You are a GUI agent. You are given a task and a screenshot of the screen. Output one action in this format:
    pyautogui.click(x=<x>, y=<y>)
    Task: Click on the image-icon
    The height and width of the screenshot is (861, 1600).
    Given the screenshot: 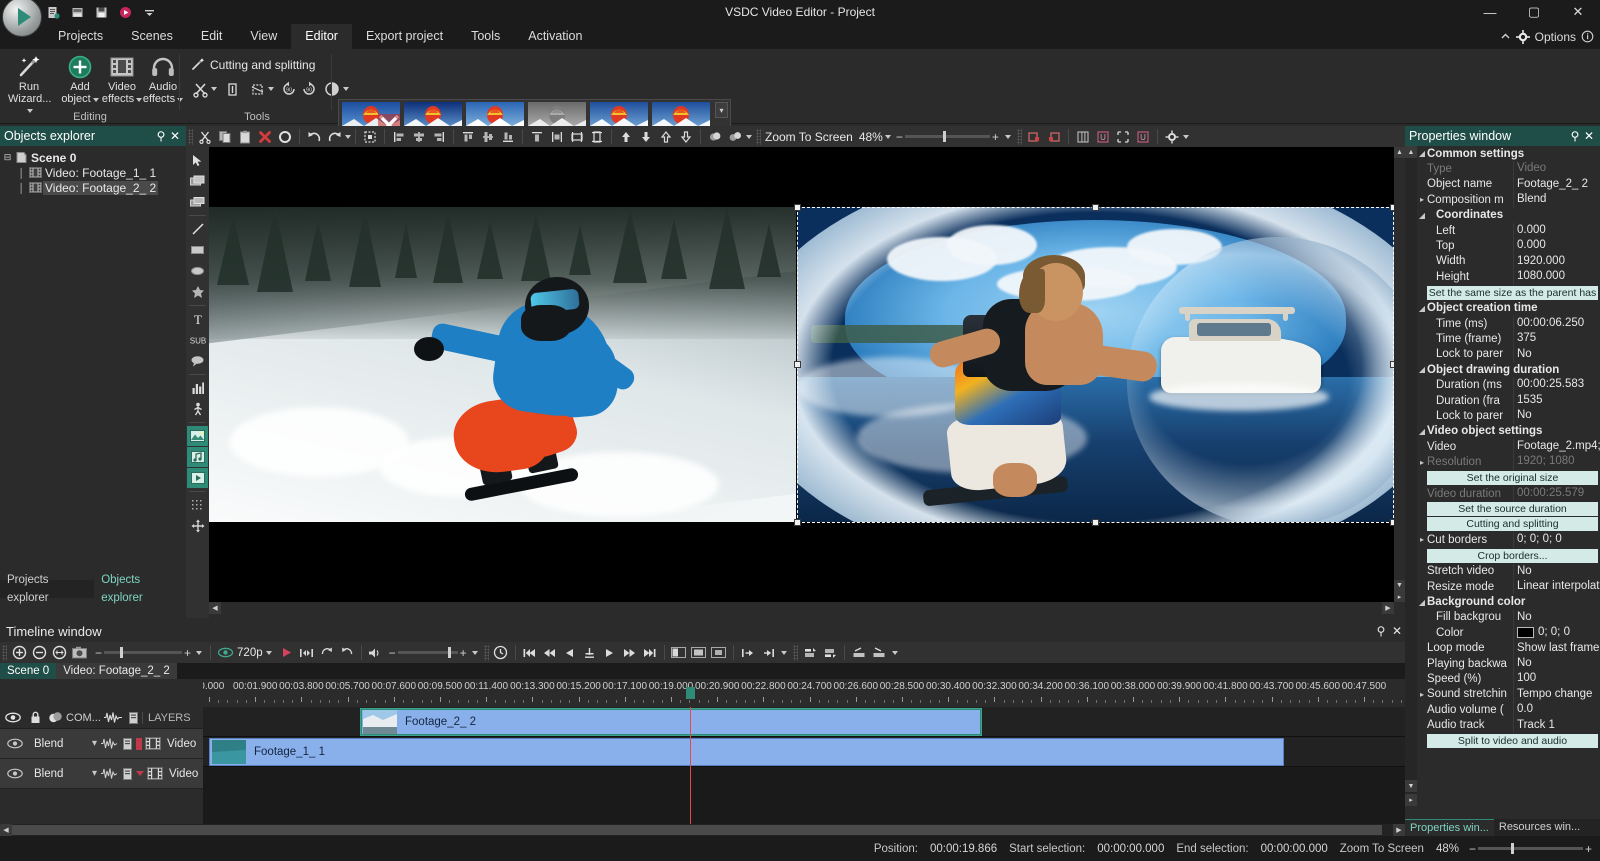 What is the action you would take?
    pyautogui.click(x=197, y=436)
    